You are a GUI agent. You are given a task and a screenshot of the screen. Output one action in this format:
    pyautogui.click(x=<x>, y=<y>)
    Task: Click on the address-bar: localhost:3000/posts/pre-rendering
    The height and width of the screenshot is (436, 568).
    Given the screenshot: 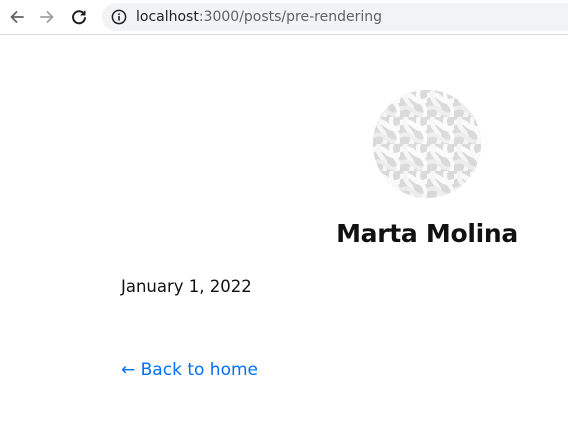 What is the action you would take?
    pyautogui.click(x=335, y=17)
    